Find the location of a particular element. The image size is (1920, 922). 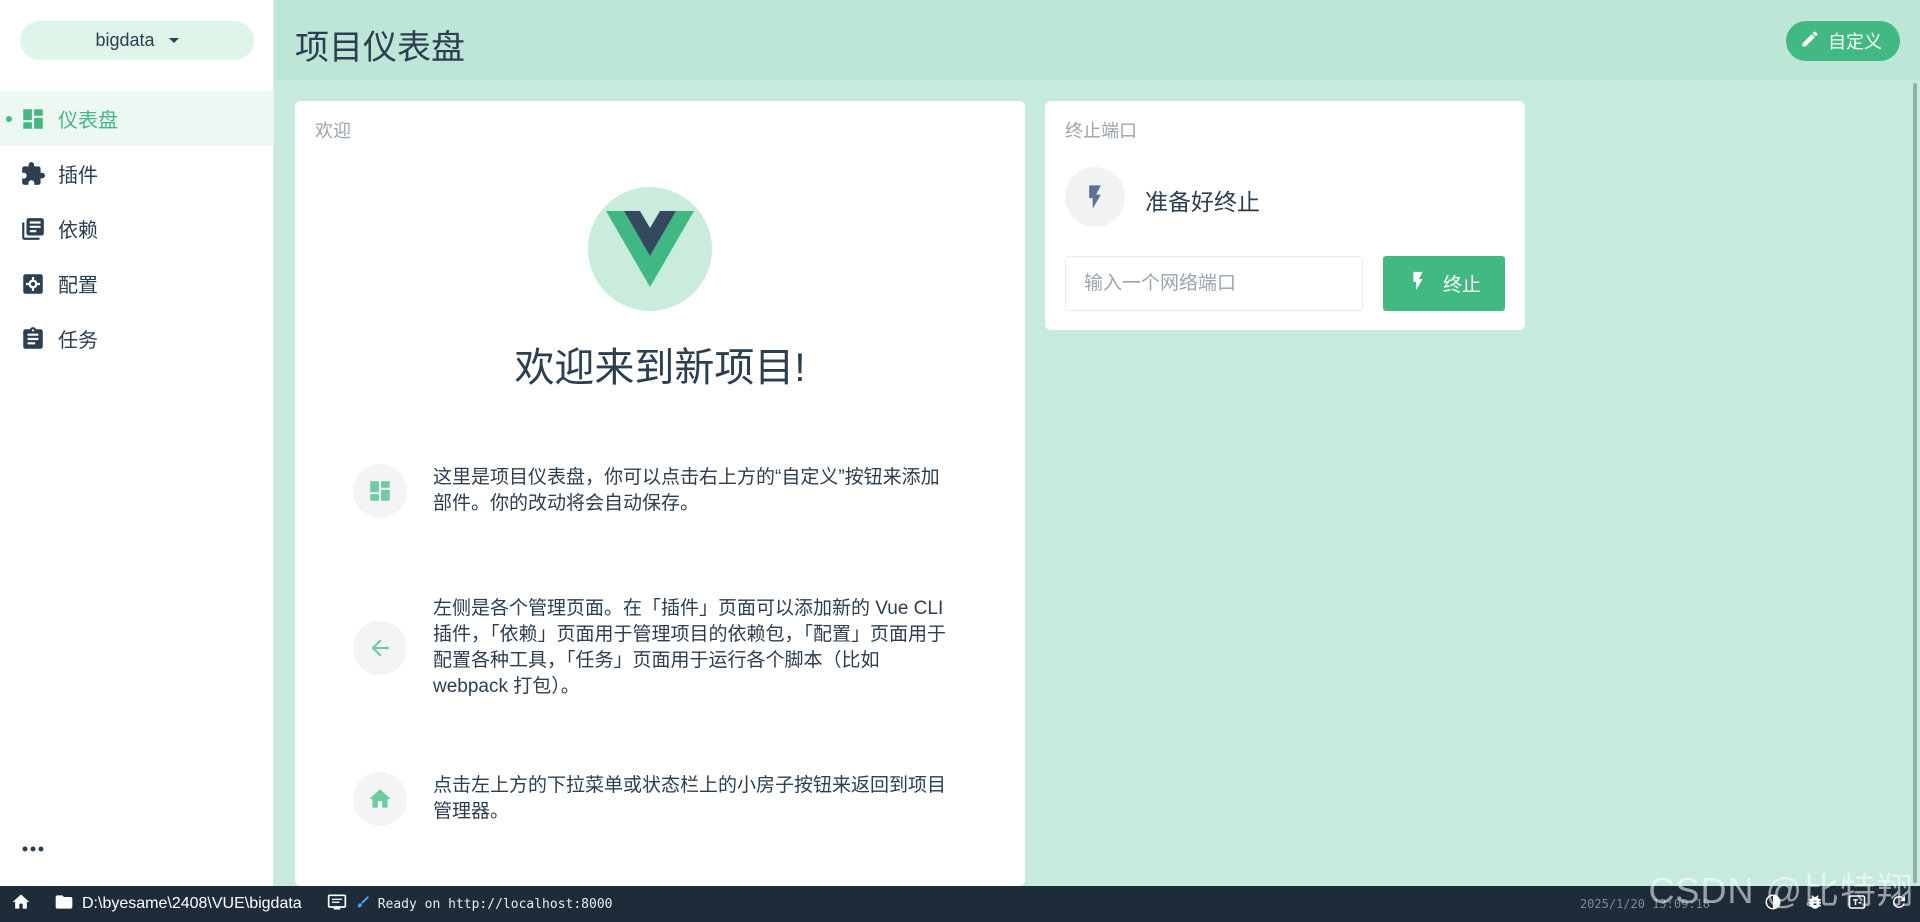

more-horizontal-icon is located at coordinates (33, 849).